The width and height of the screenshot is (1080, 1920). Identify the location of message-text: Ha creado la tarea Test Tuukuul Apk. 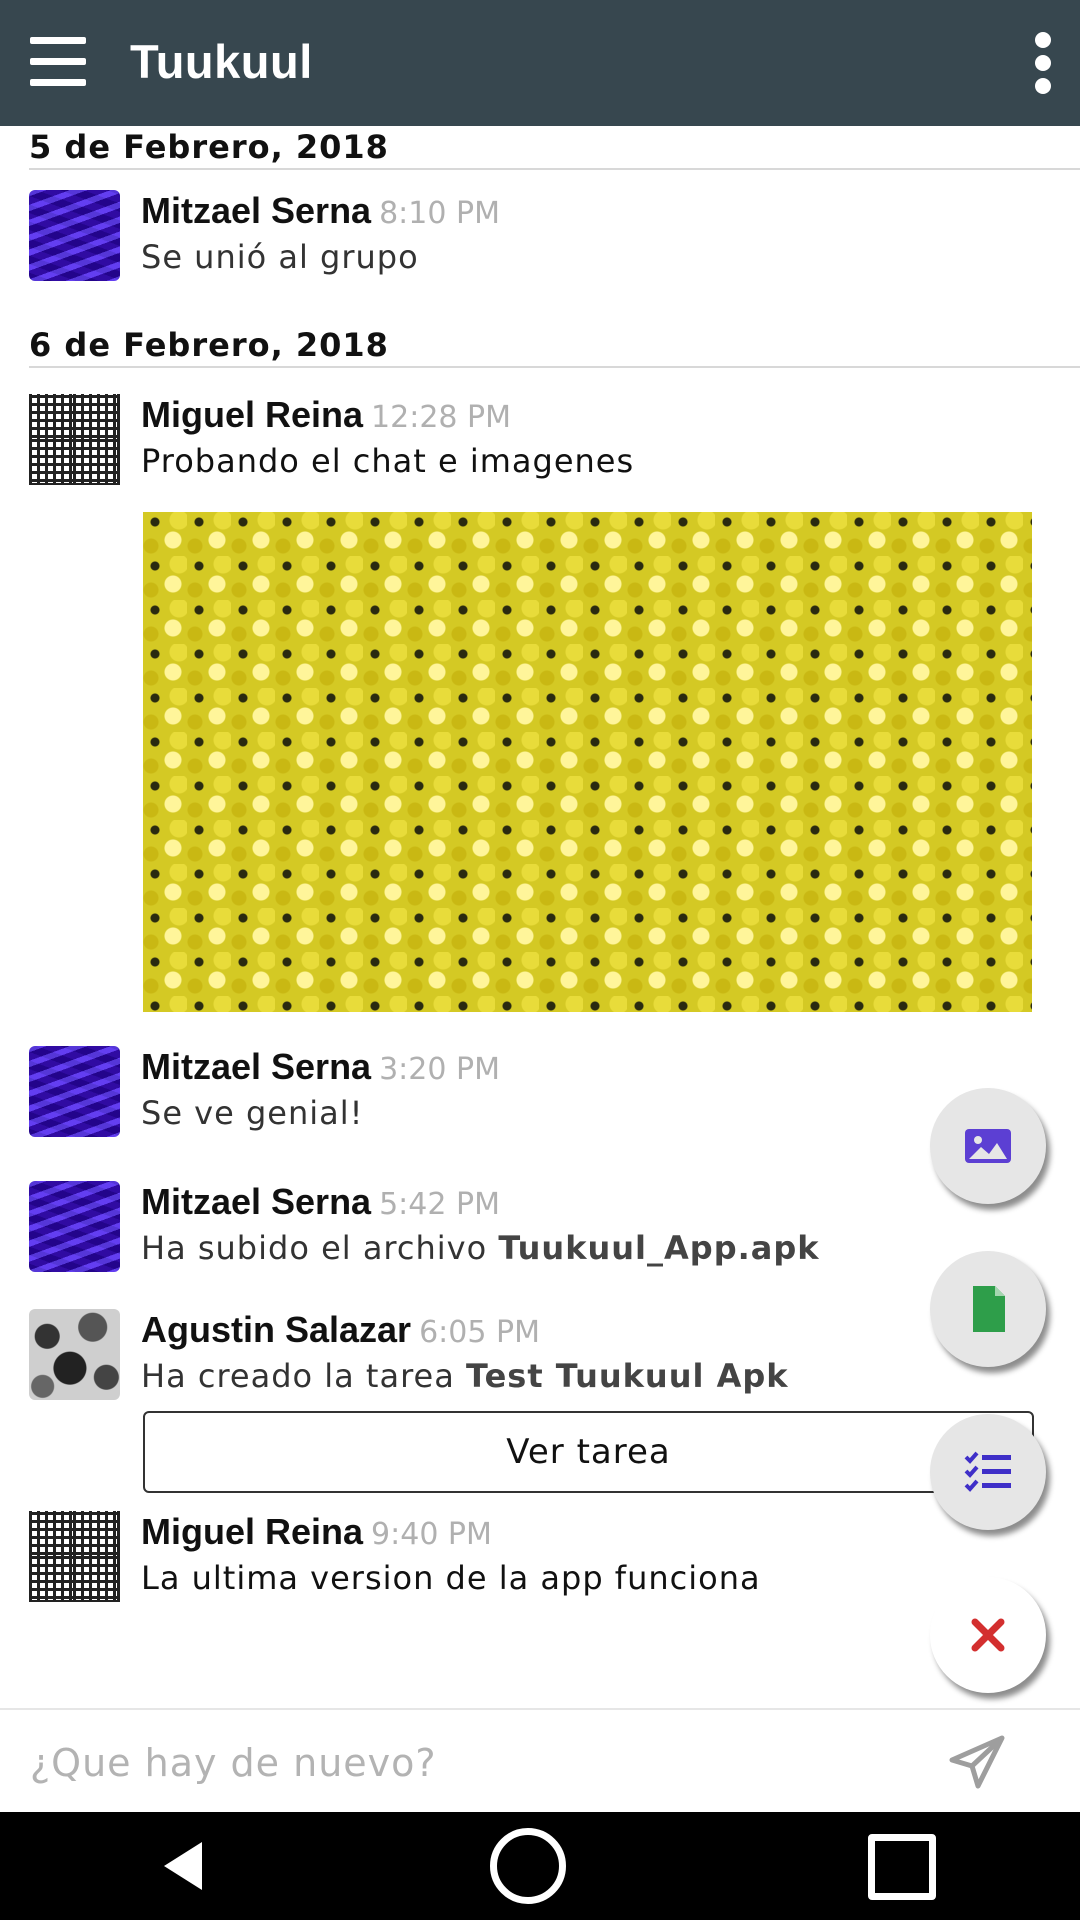
(591, 1376).